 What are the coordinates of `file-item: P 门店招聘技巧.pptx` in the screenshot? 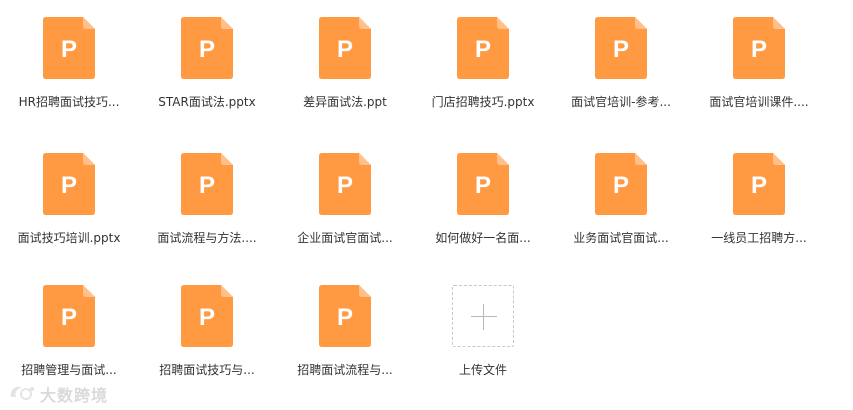 It's located at (483, 60).